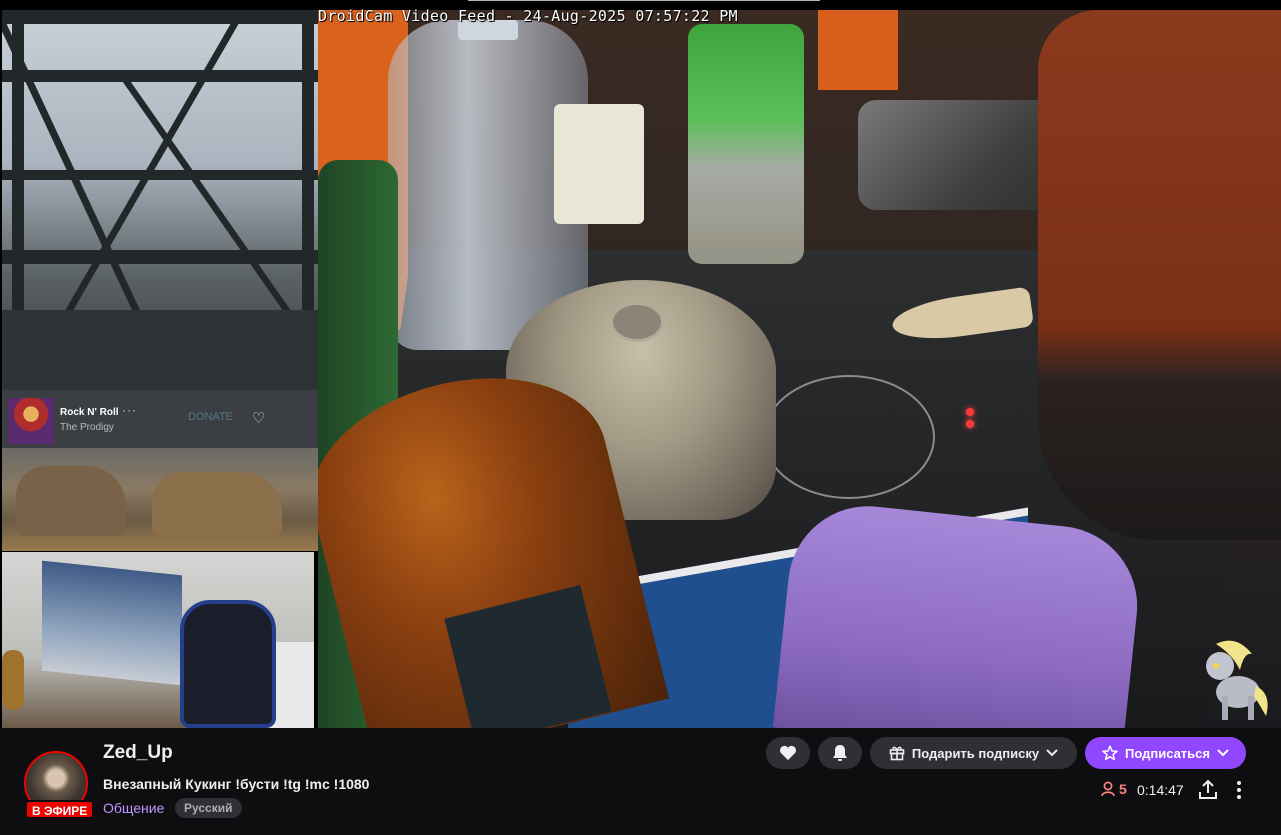 Image resolution: width=1281 pixels, height=835 pixels. What do you see at coordinates (138, 753) in the screenshot?
I see `channel-name: Zed_Up` at bounding box center [138, 753].